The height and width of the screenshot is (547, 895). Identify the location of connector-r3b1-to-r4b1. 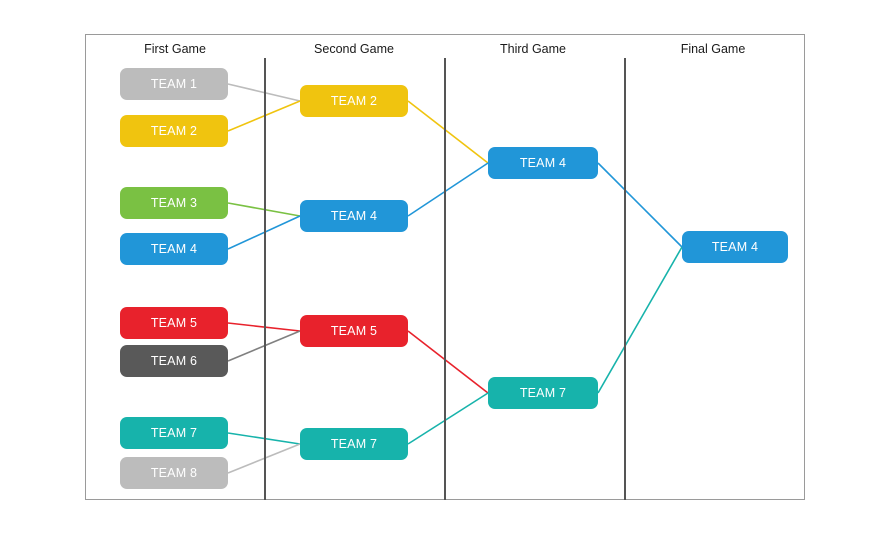
(640, 205).